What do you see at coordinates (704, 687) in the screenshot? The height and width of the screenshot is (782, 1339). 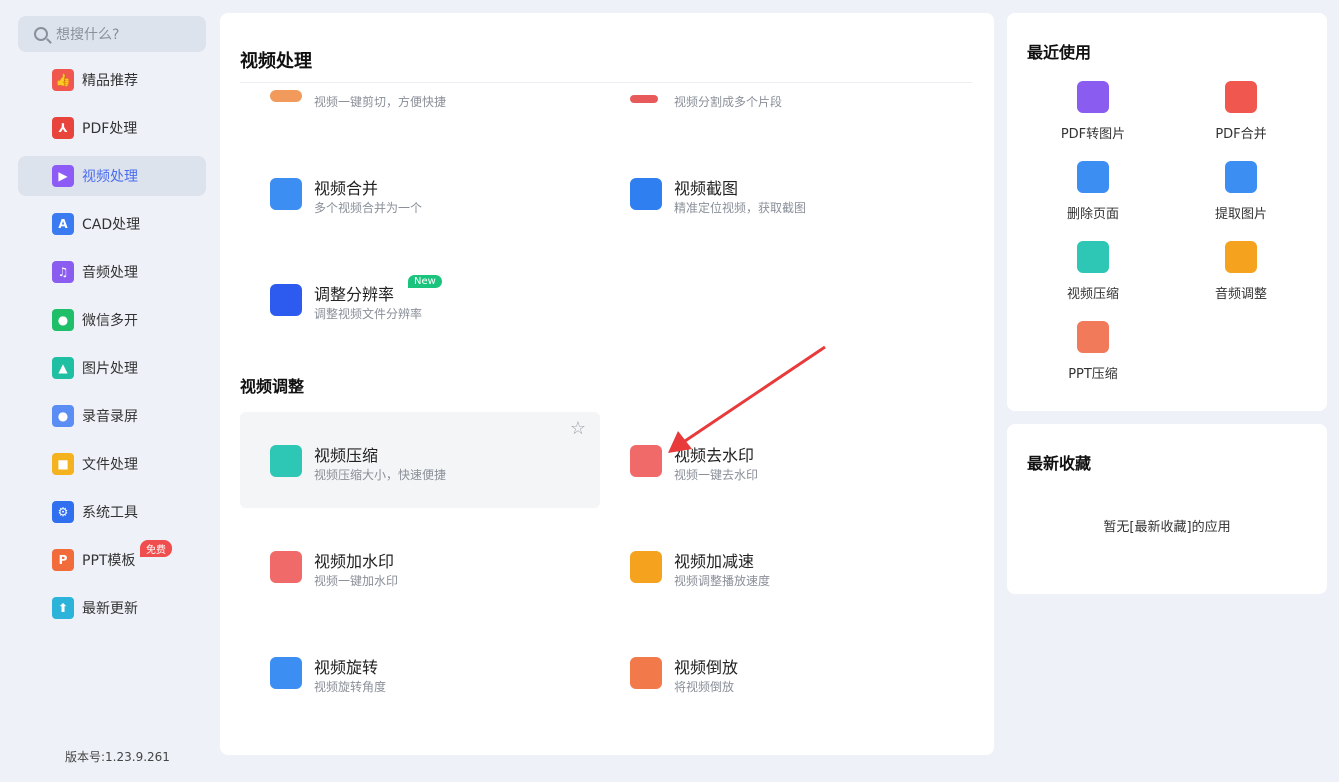 I see `tool-desc: 将视频倒放` at bounding box center [704, 687].